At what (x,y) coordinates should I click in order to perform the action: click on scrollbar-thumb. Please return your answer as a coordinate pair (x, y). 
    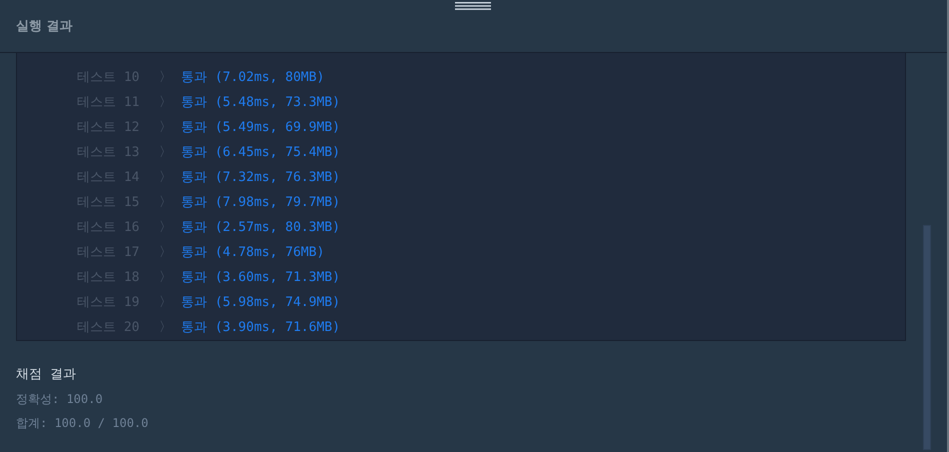
    Looking at the image, I should click on (927, 337).